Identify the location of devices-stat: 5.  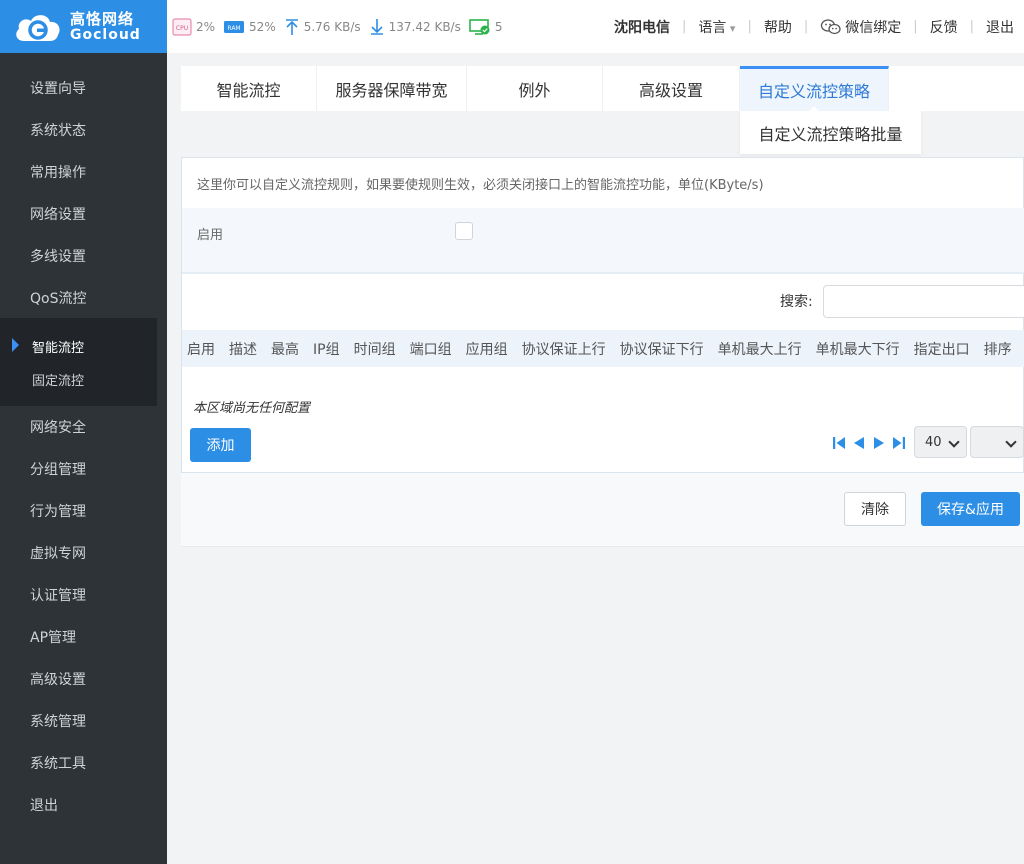
(486, 27).